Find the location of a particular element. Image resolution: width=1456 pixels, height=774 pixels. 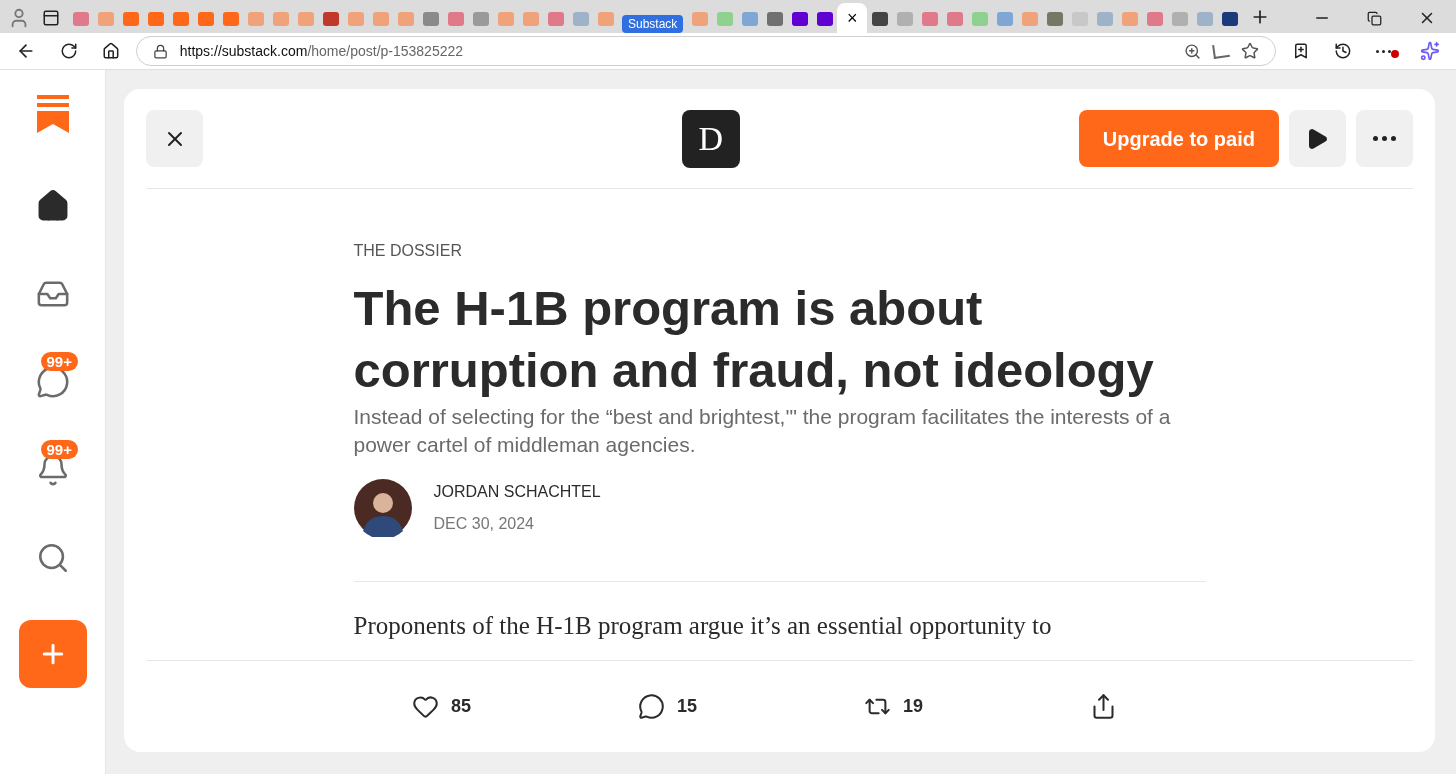

close-button is located at coordinates (174, 138).